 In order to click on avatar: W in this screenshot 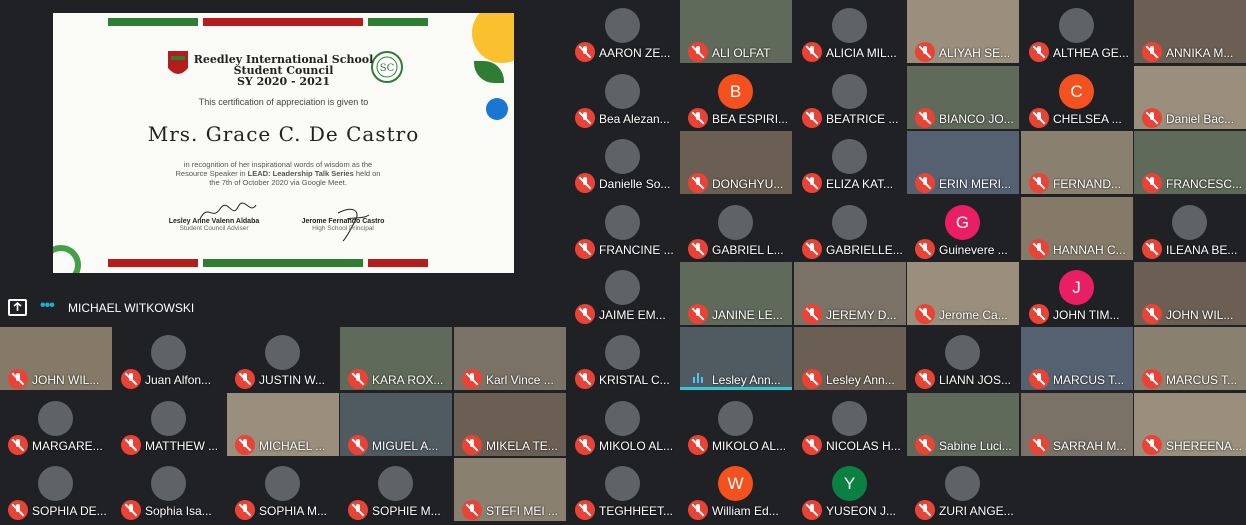, I will do `click(735, 483)`.